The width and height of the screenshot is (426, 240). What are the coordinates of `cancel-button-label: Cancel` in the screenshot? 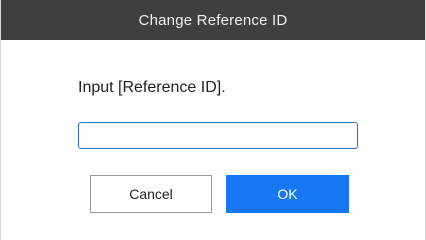 It's located at (151, 194).